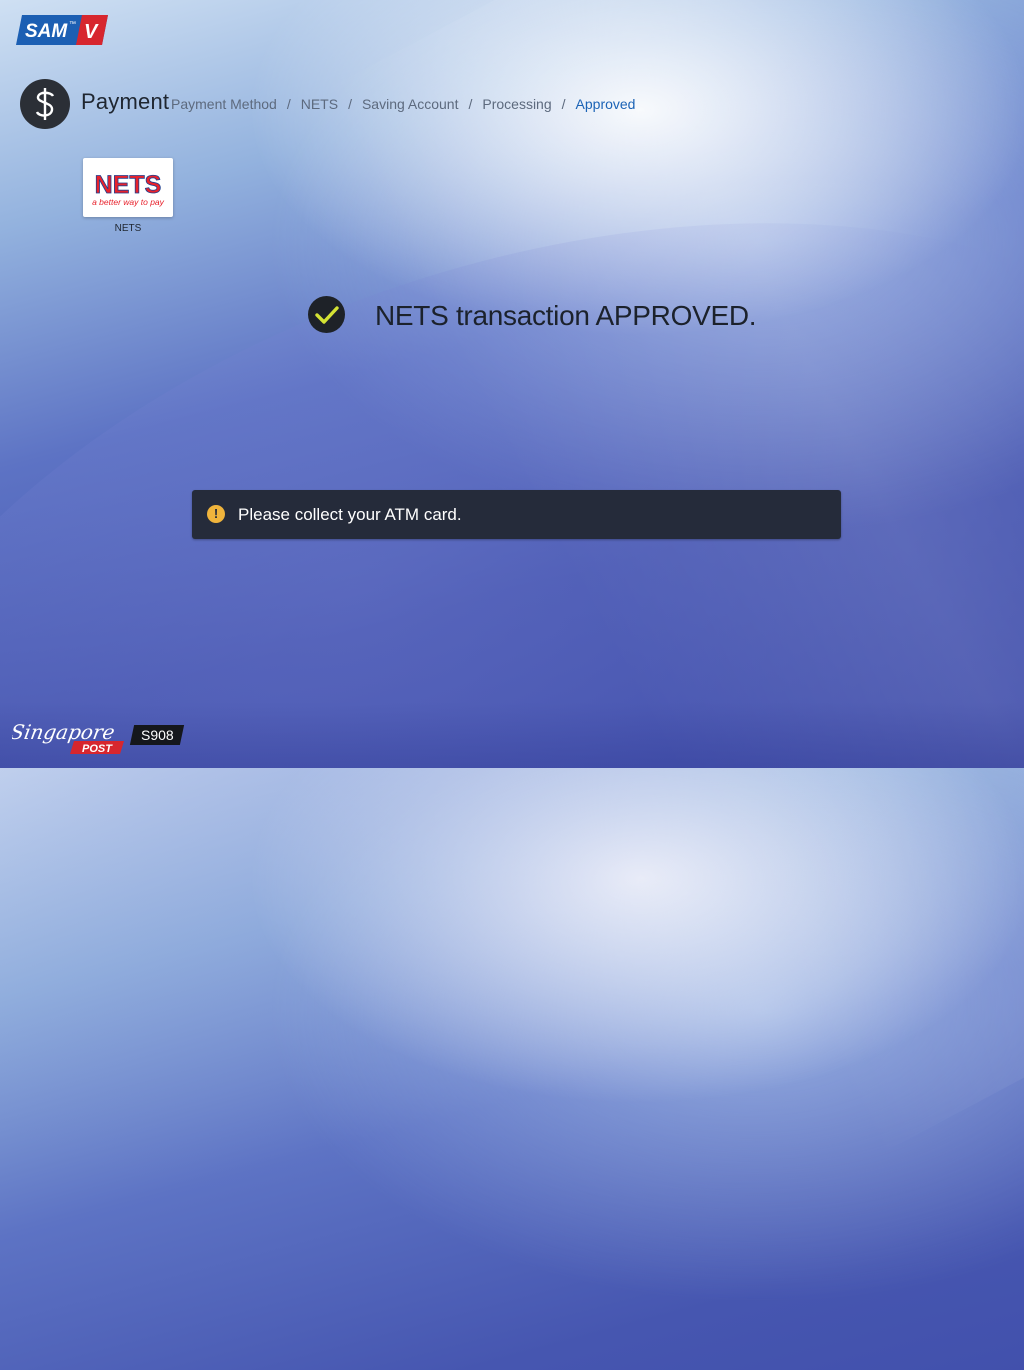  I want to click on kiosk-id-badge: S908, so click(157, 735).